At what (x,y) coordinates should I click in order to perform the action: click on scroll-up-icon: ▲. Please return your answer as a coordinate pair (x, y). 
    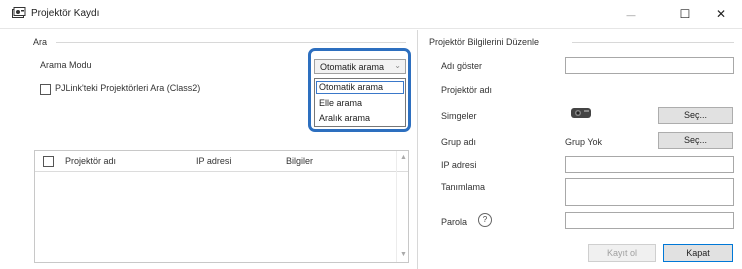
    Looking at the image, I should click on (403, 157).